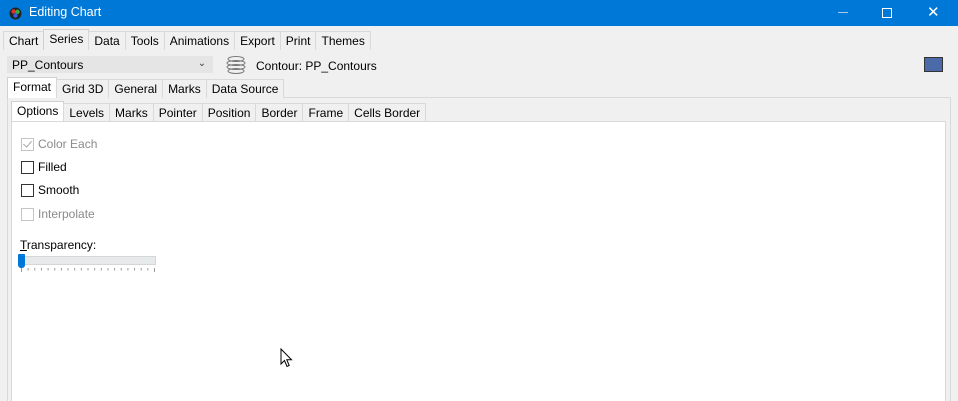 The image size is (958, 401). Describe the element at coordinates (87, 112) in the screenshot. I see `format-tab-levels: Levels` at that location.